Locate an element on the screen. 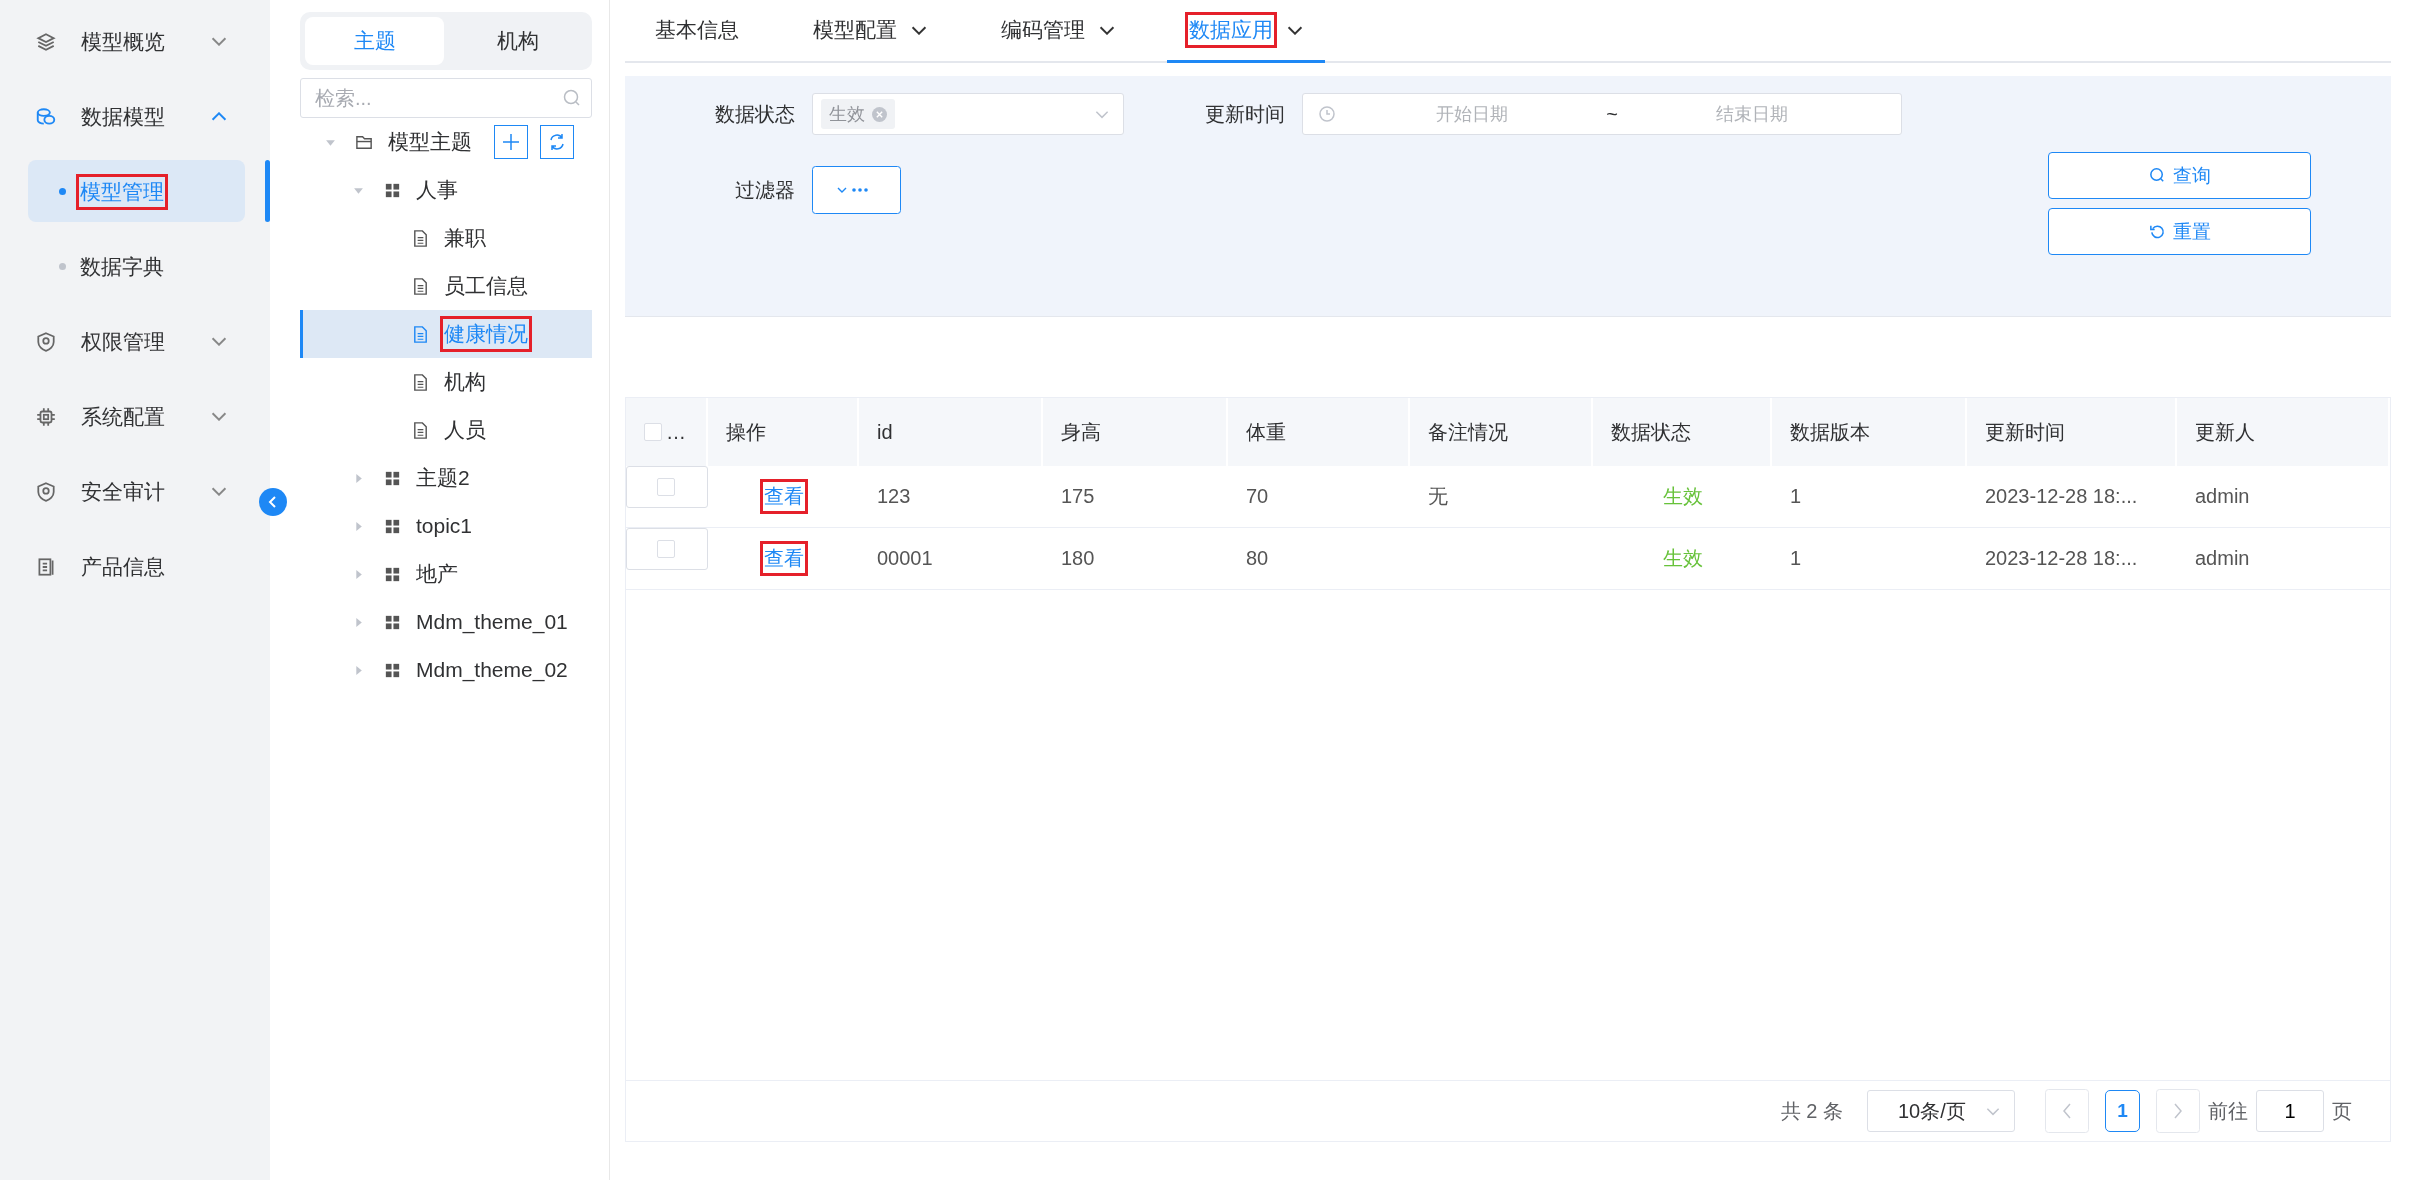 This screenshot has width=2419, height=1180. page-size-select: 10条/页 is located at coordinates (1941, 1111).